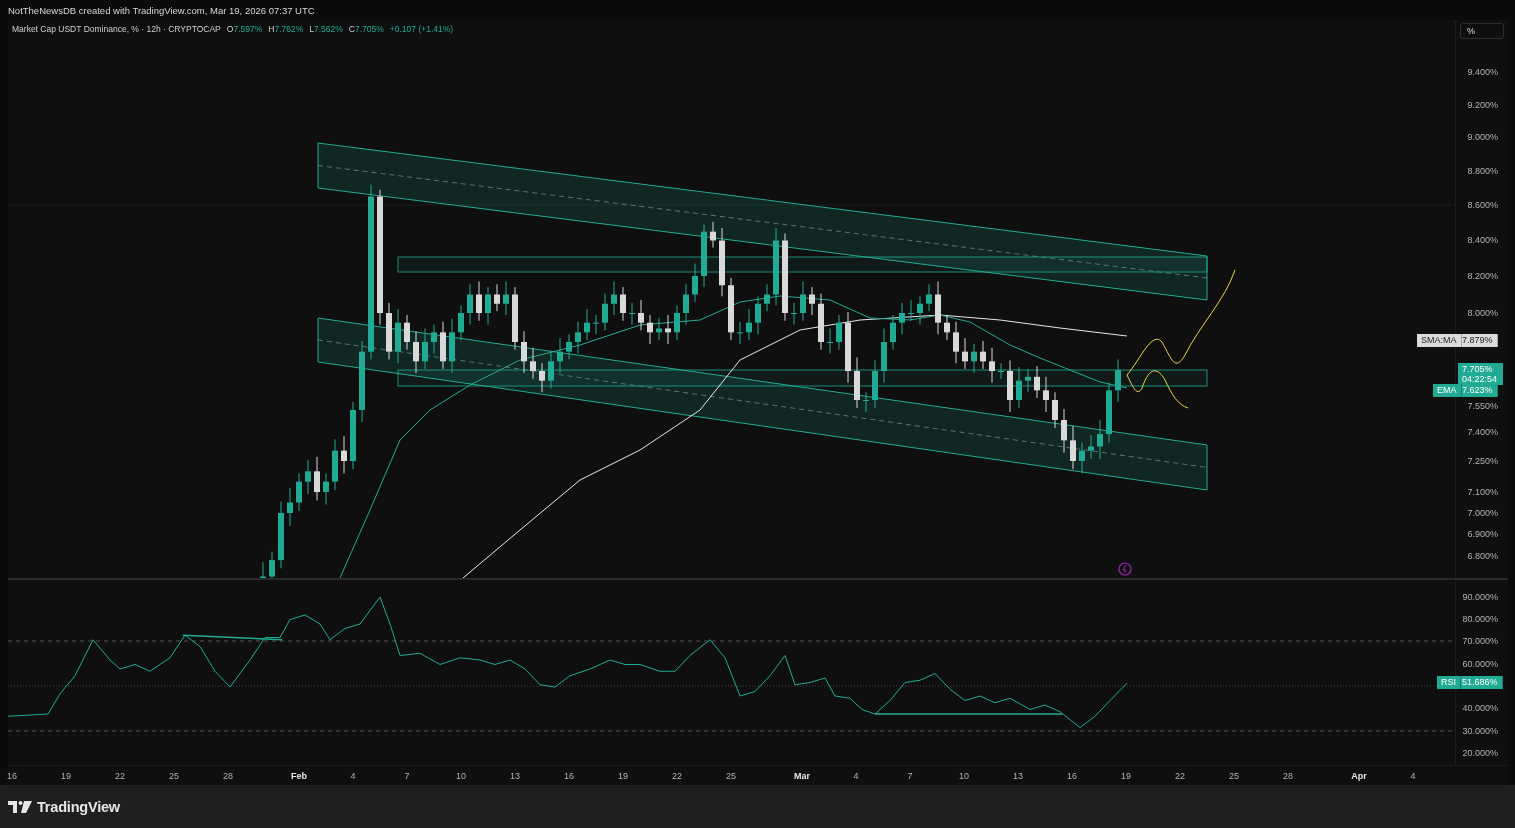  What do you see at coordinates (1482, 276) in the screenshot?
I see `price-tick: 8.200%` at bounding box center [1482, 276].